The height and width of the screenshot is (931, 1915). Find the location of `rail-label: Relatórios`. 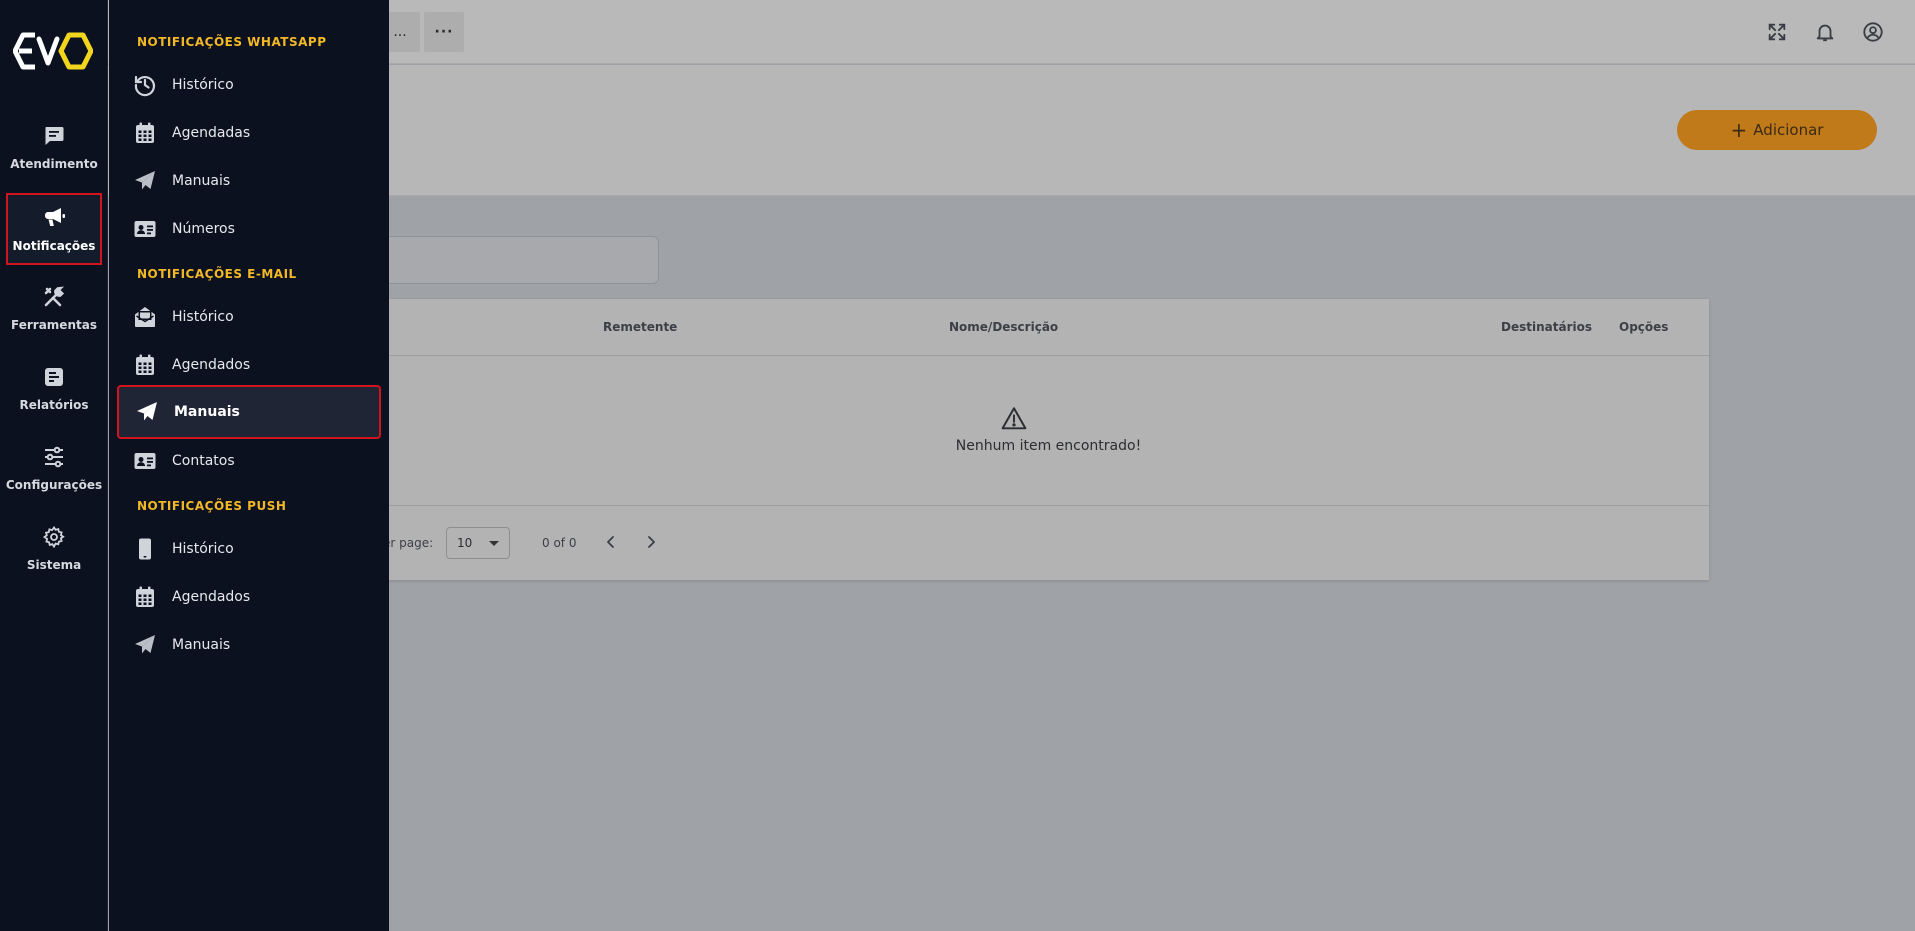

rail-label: Relatórios is located at coordinates (54, 404).